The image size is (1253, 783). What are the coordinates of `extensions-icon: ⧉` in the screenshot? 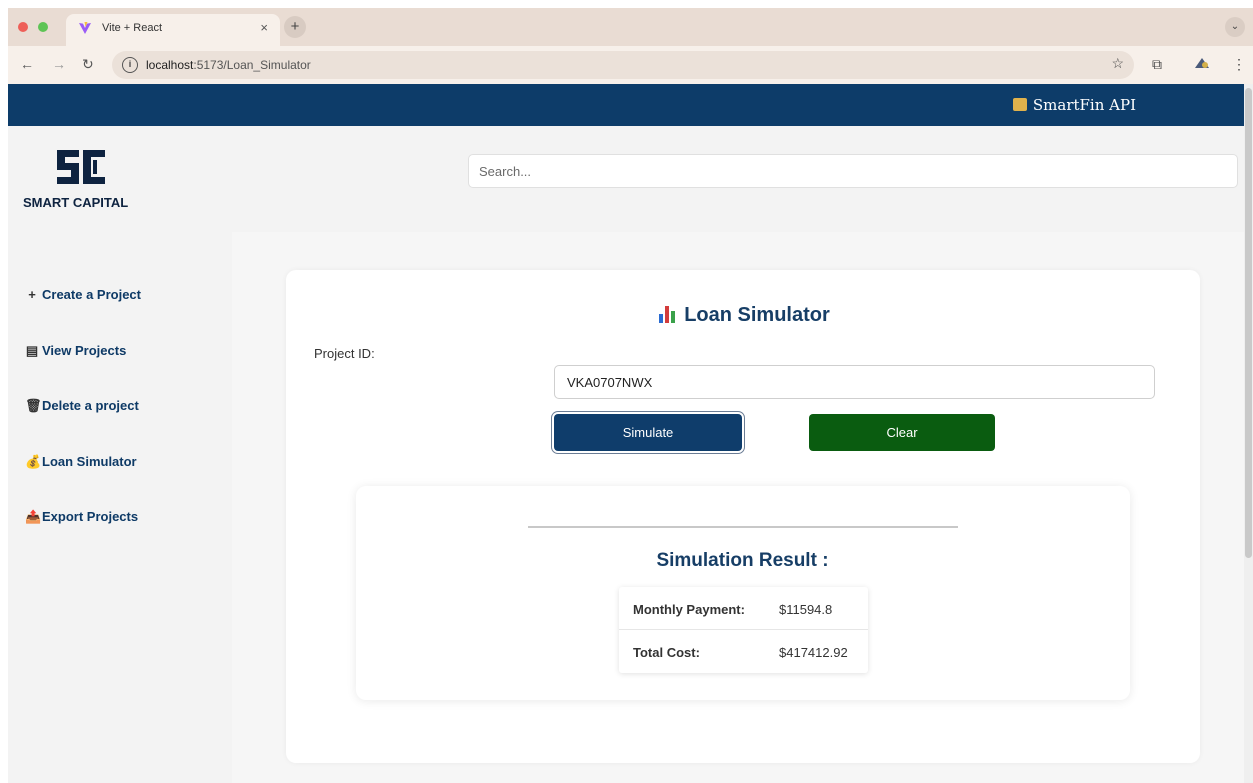 It's located at (1157, 64).